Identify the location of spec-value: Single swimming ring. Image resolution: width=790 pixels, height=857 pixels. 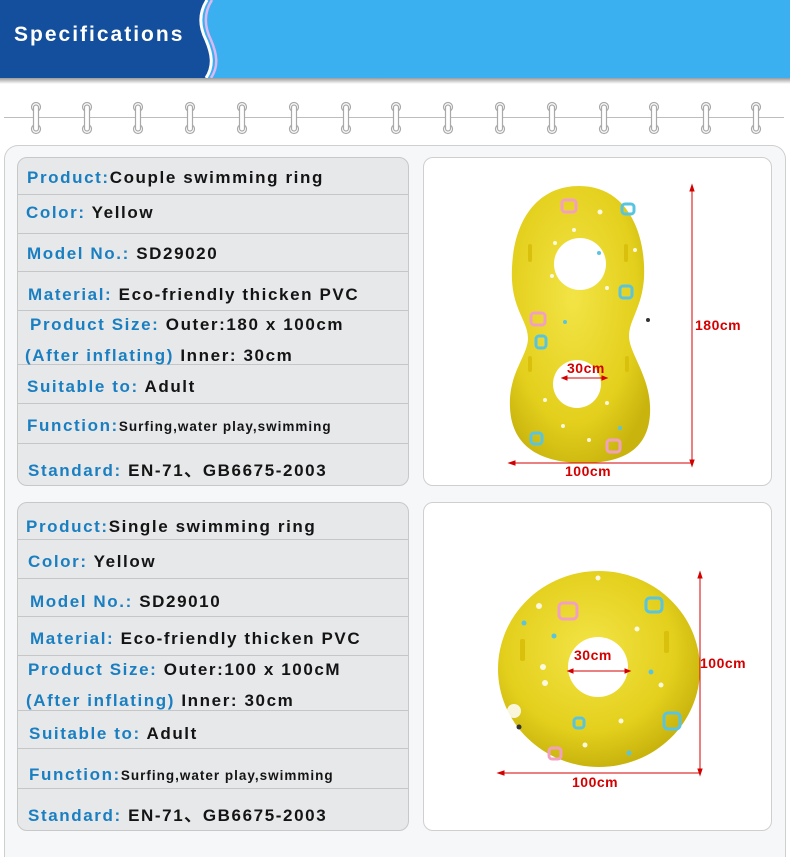
(212, 526).